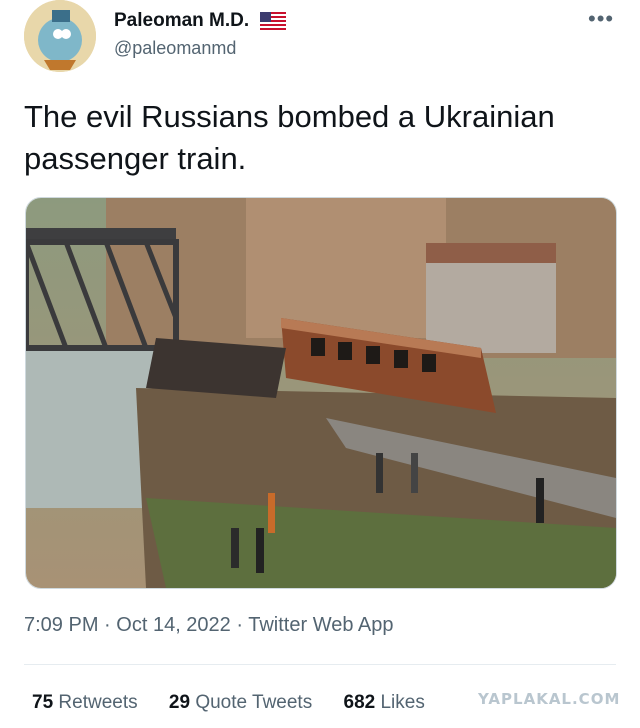 The height and width of the screenshot is (728, 640). I want to click on author-display-name: Paleoman M.D., so click(181, 20).